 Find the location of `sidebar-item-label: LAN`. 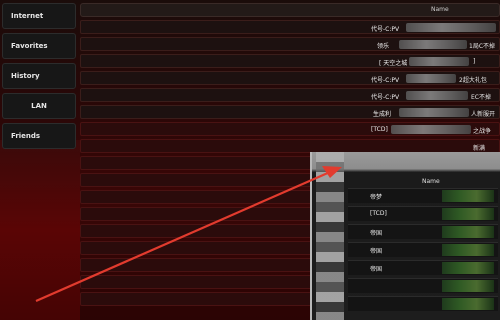

sidebar-item-label: LAN is located at coordinates (39, 106).